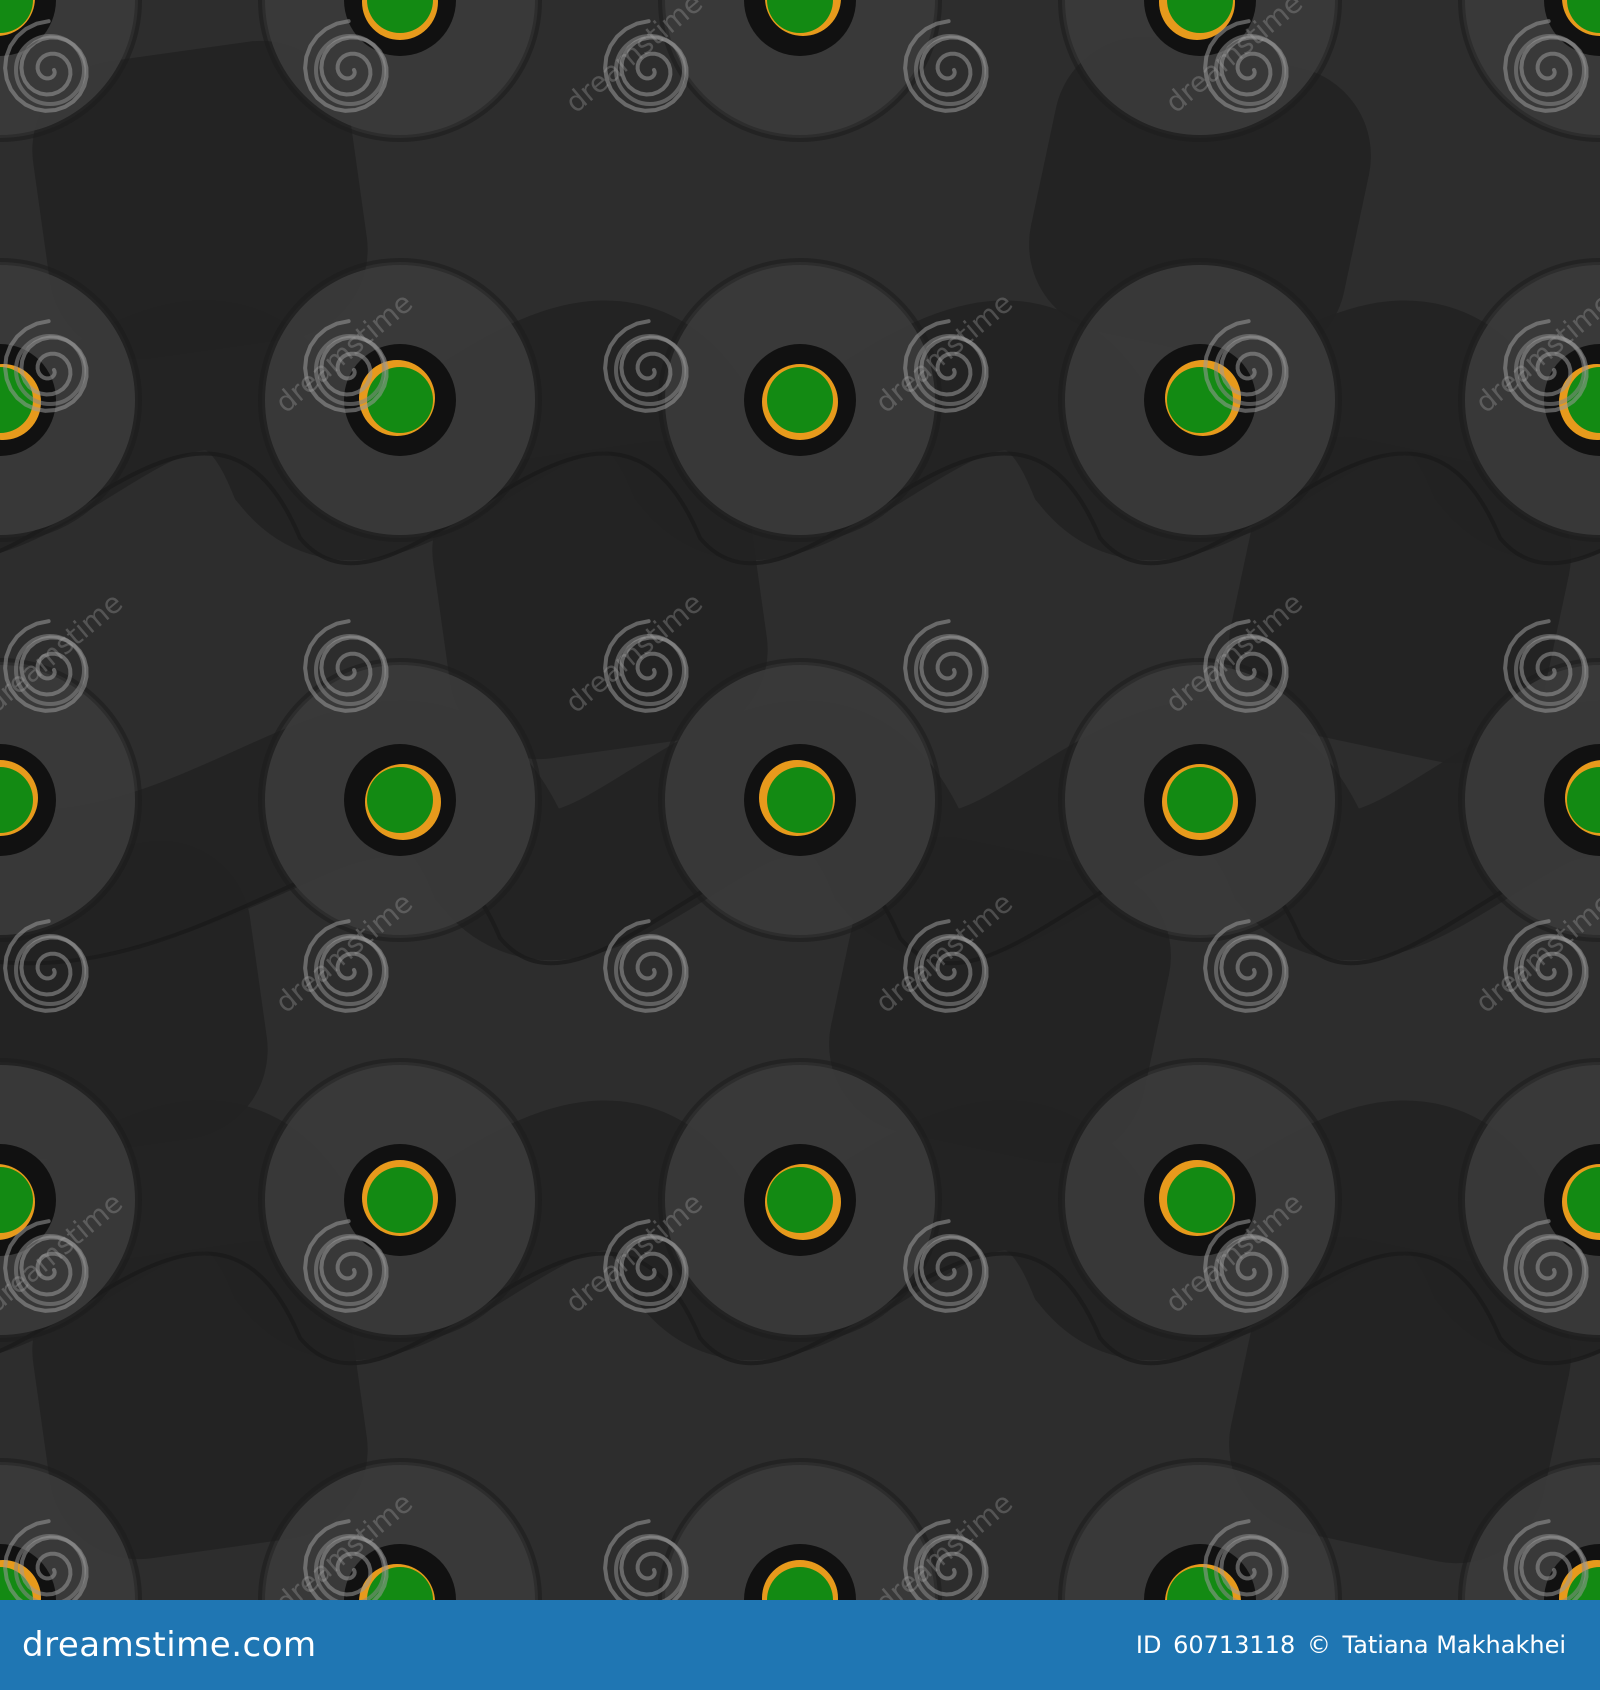 The image size is (1600, 1690). I want to click on id-value: 60713118, so click(1234, 1645).